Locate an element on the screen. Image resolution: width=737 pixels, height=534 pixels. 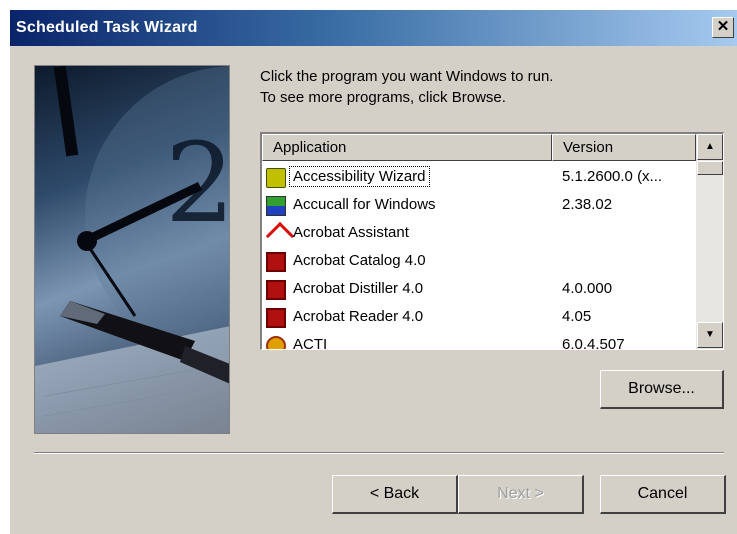
scroll-thumb is located at coordinates (710, 168).